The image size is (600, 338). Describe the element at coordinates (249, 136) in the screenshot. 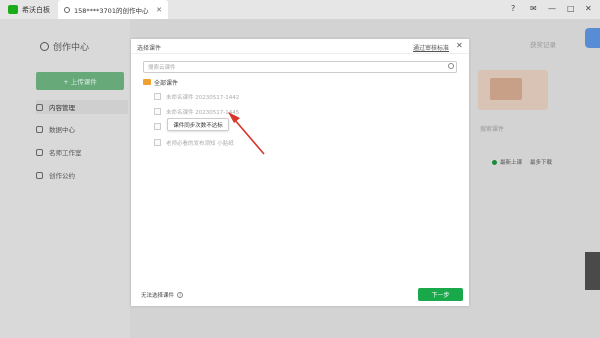

I see `arrow-shaft` at that location.